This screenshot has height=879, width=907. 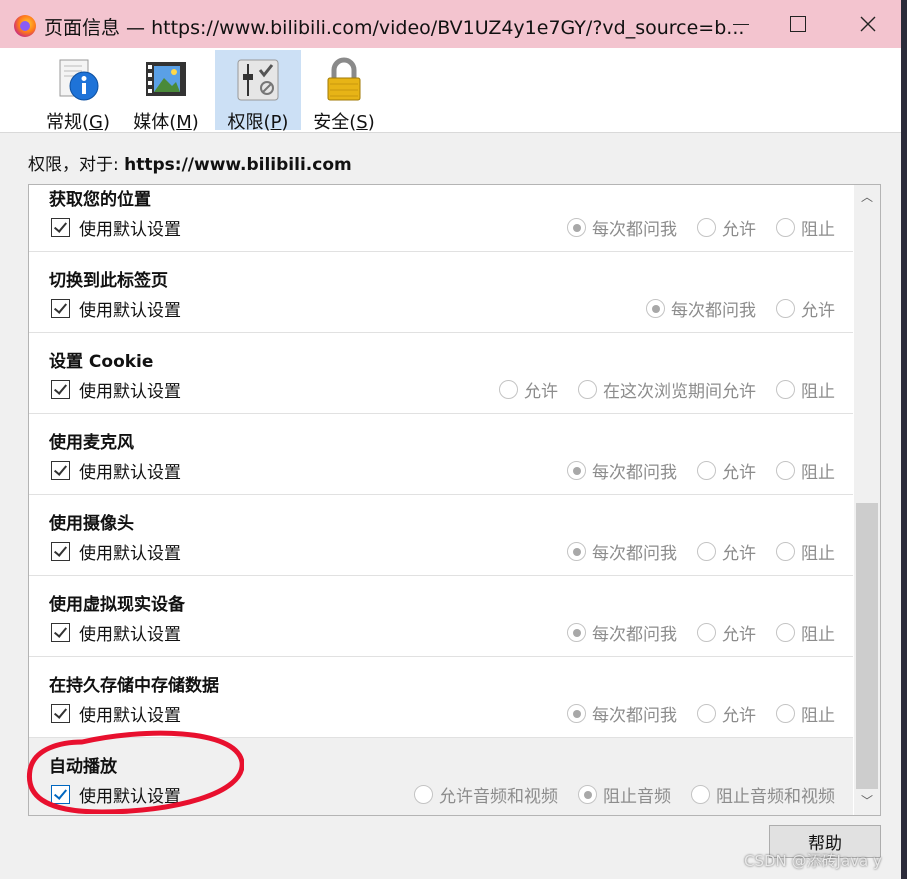 What do you see at coordinates (67, 122) in the screenshot?
I see `tab-general-label: 常规(` at bounding box center [67, 122].